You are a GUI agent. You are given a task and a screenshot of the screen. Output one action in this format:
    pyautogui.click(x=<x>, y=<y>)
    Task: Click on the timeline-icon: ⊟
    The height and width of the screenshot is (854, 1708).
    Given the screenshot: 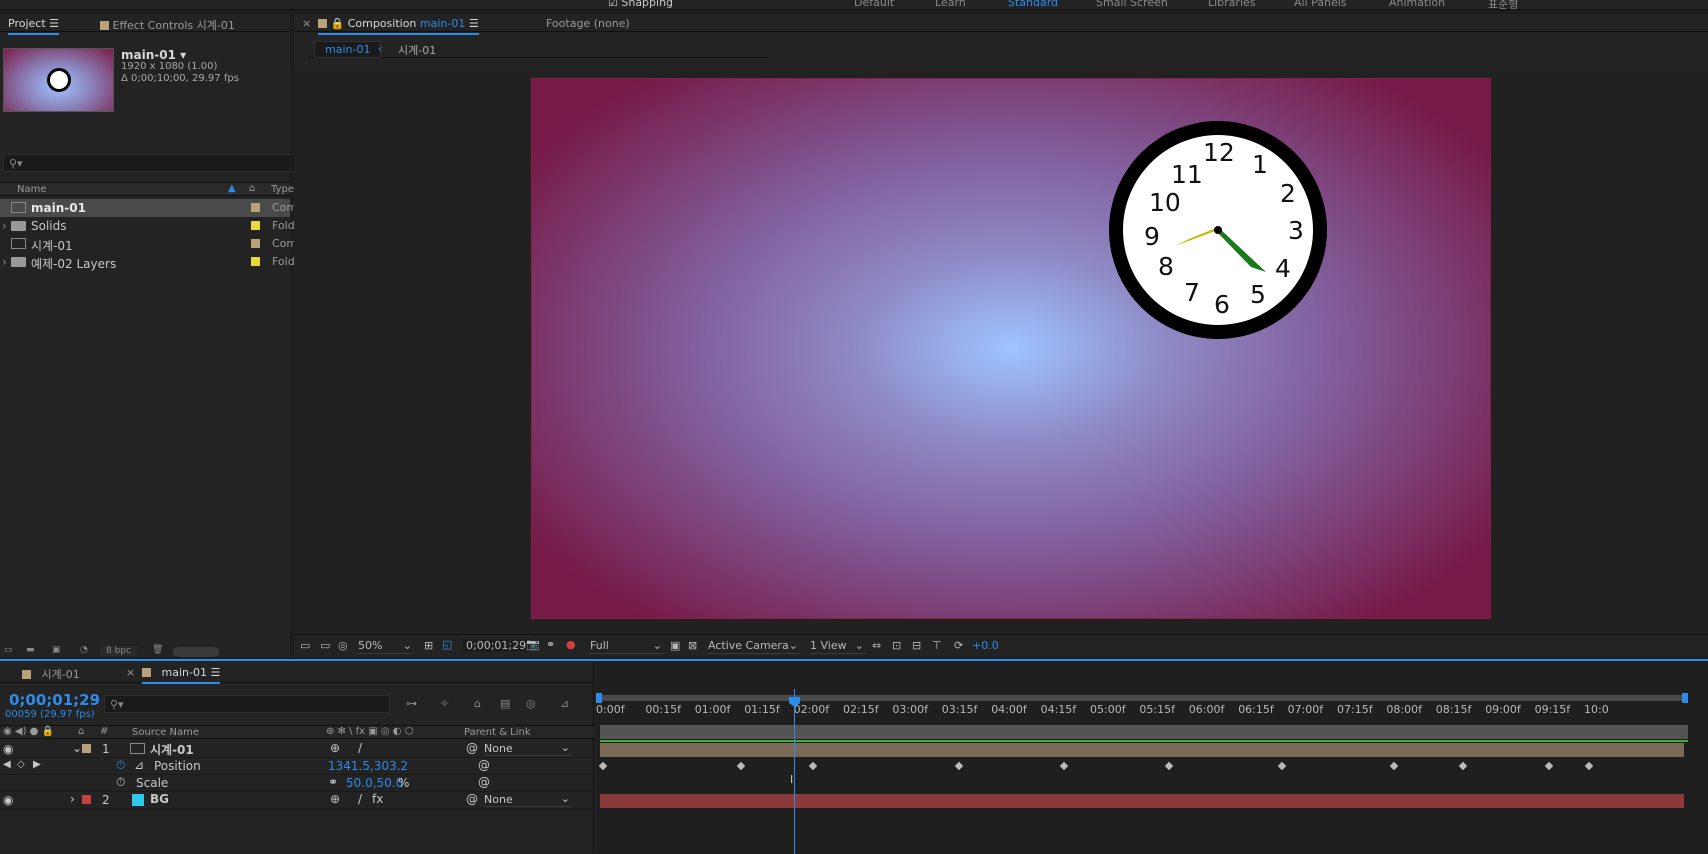 What is the action you would take?
    pyautogui.click(x=916, y=645)
    